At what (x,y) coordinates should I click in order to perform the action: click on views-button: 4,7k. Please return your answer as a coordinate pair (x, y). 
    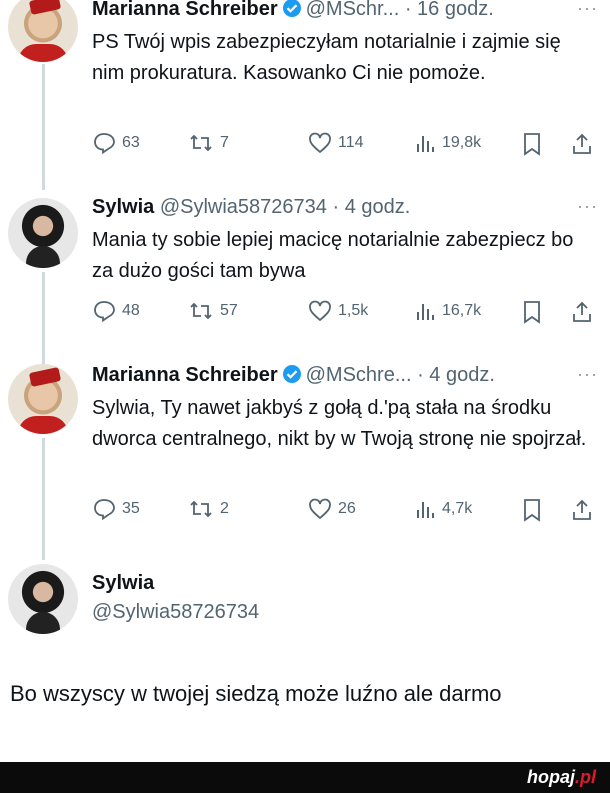
    Looking at the image, I should click on (443, 509).